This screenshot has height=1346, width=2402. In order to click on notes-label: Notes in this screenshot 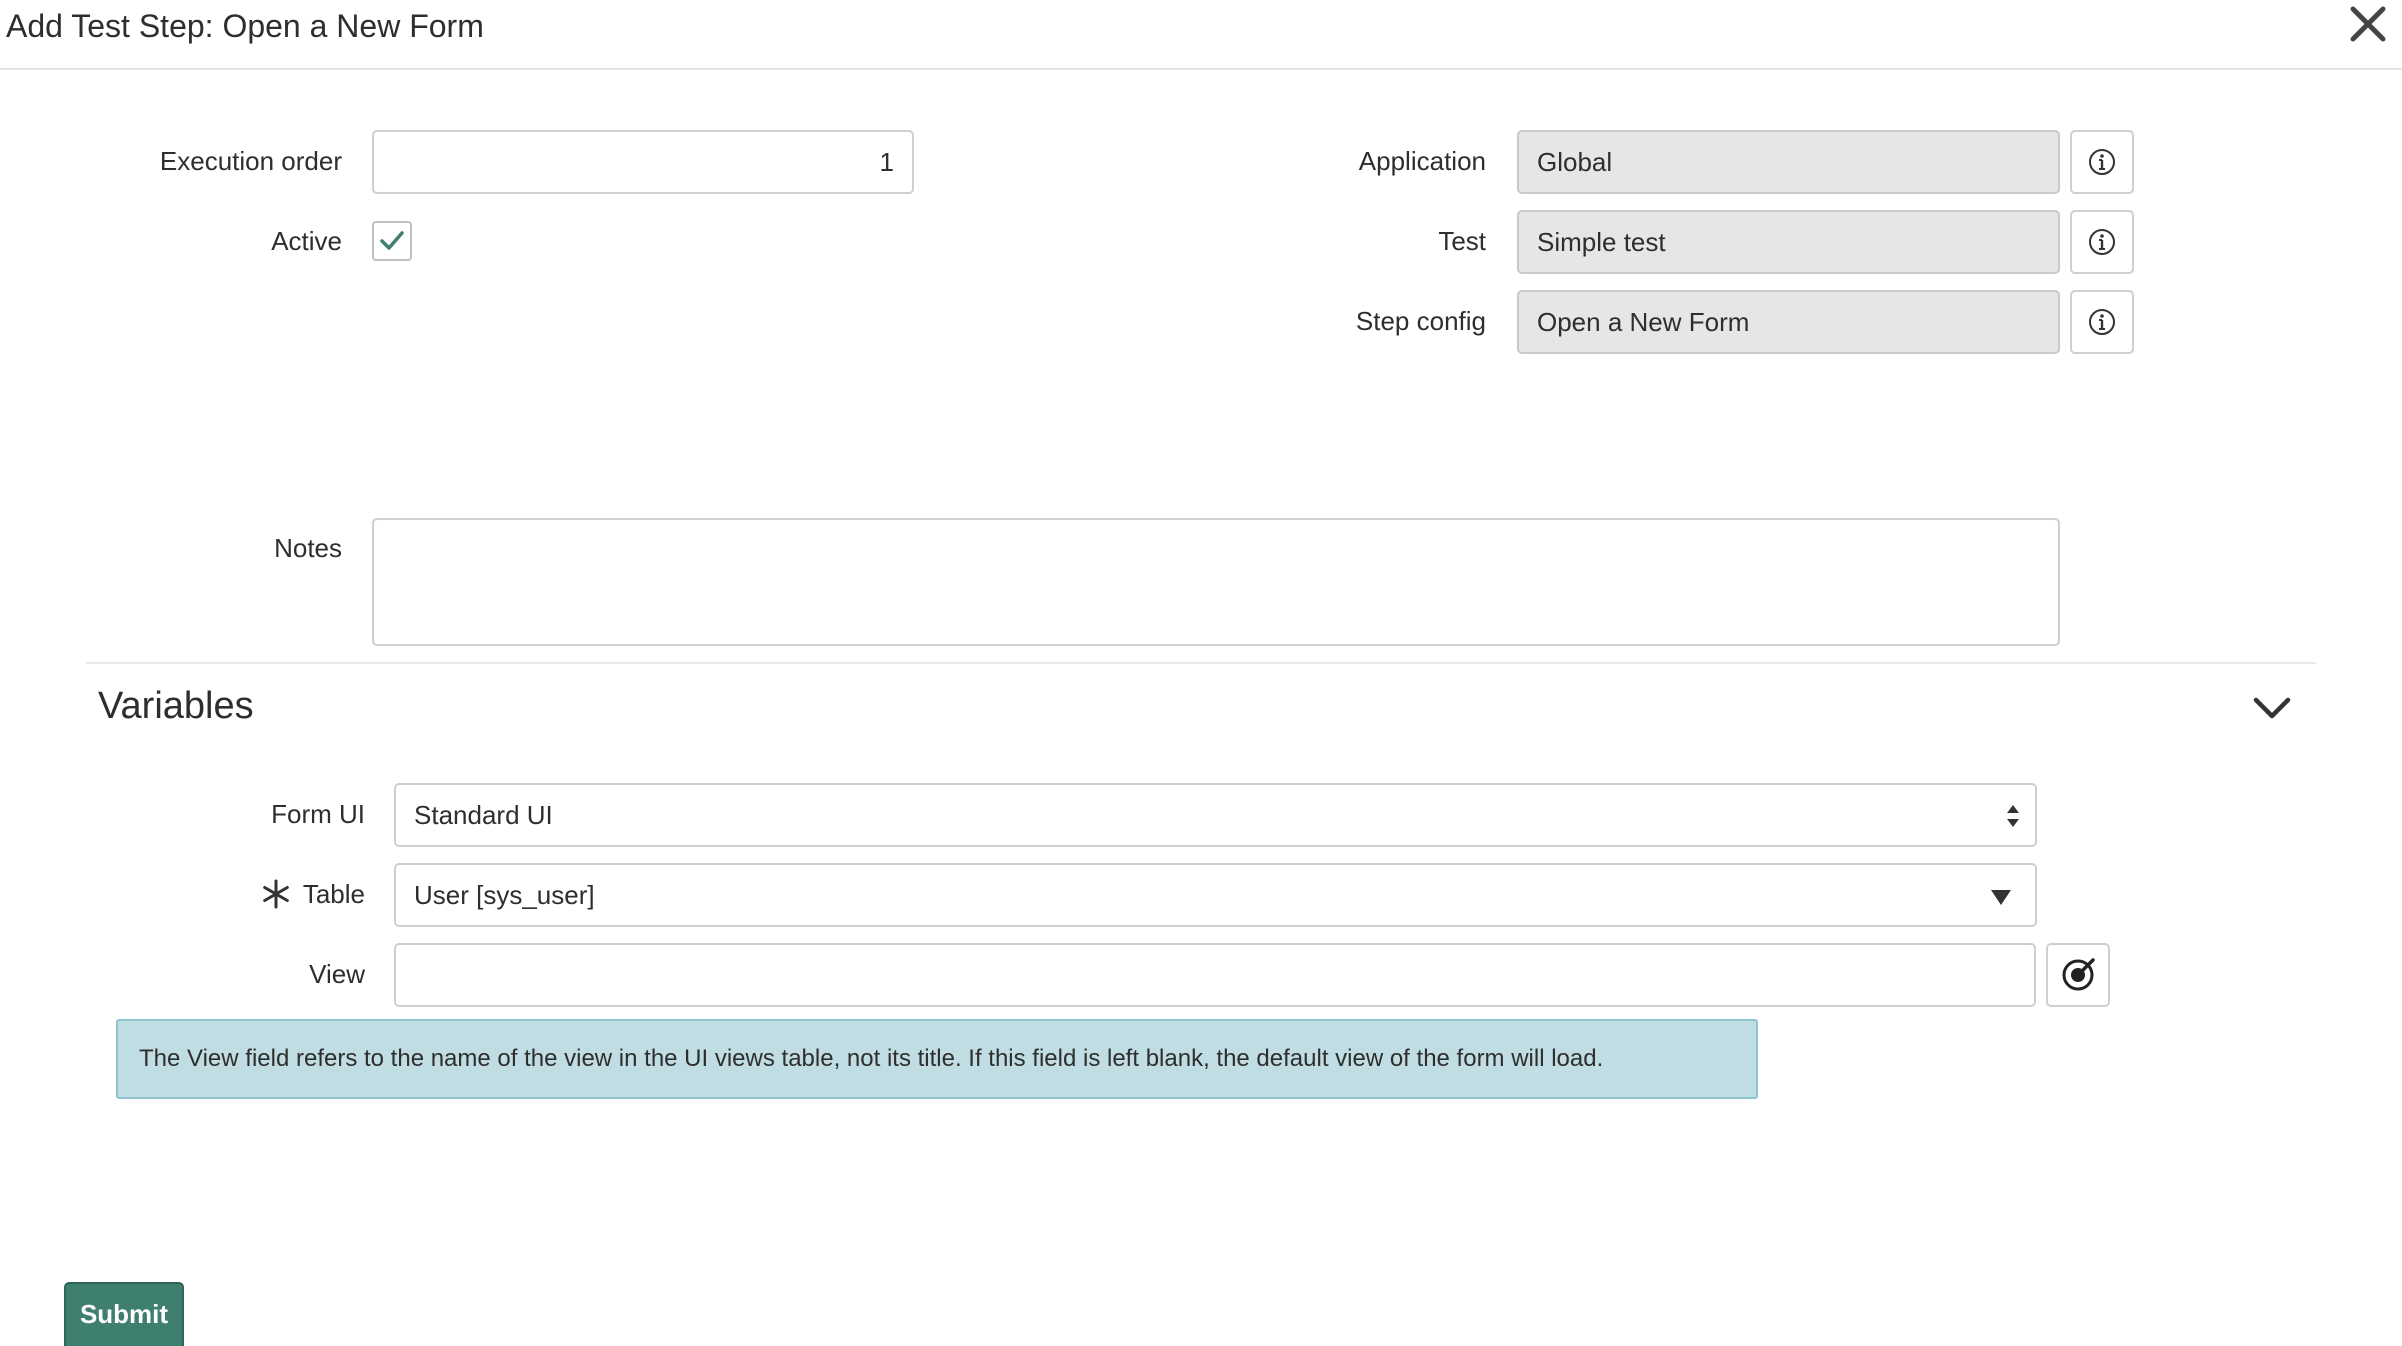, I will do `click(308, 548)`.